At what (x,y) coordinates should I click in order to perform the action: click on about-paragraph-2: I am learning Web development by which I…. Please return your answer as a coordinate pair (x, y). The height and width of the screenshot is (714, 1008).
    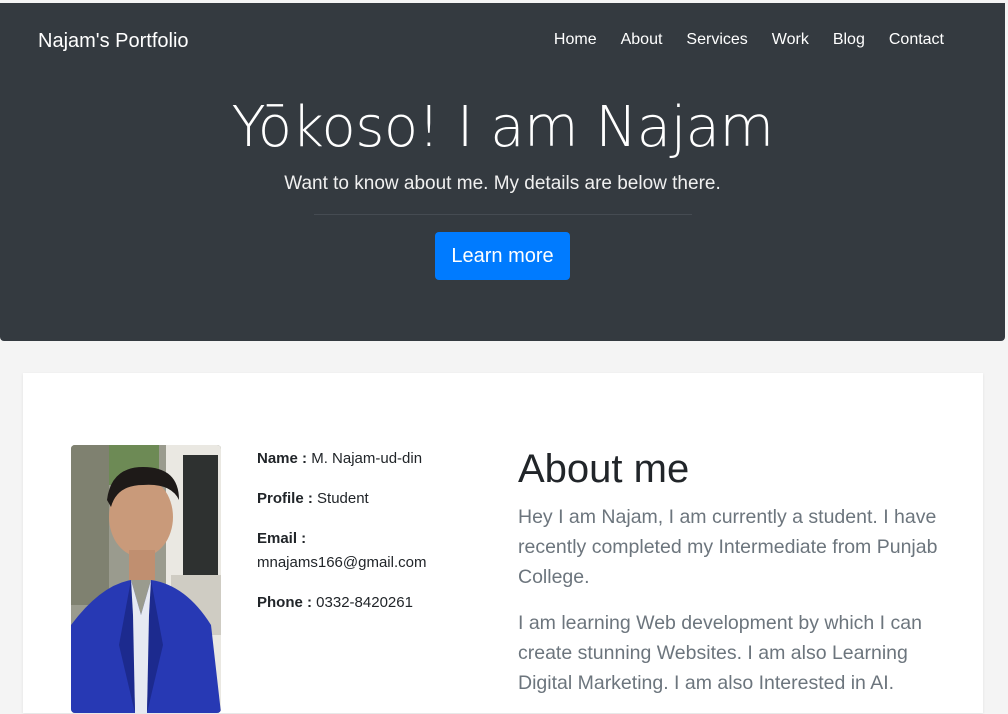
    Looking at the image, I should click on (720, 653).